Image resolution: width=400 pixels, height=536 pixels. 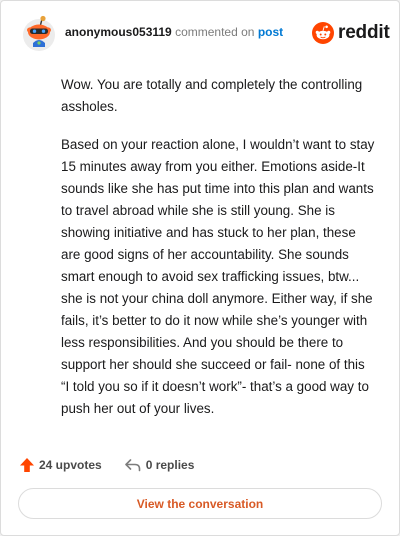 What do you see at coordinates (132, 465) in the screenshot?
I see `reply-arrow-icon` at bounding box center [132, 465].